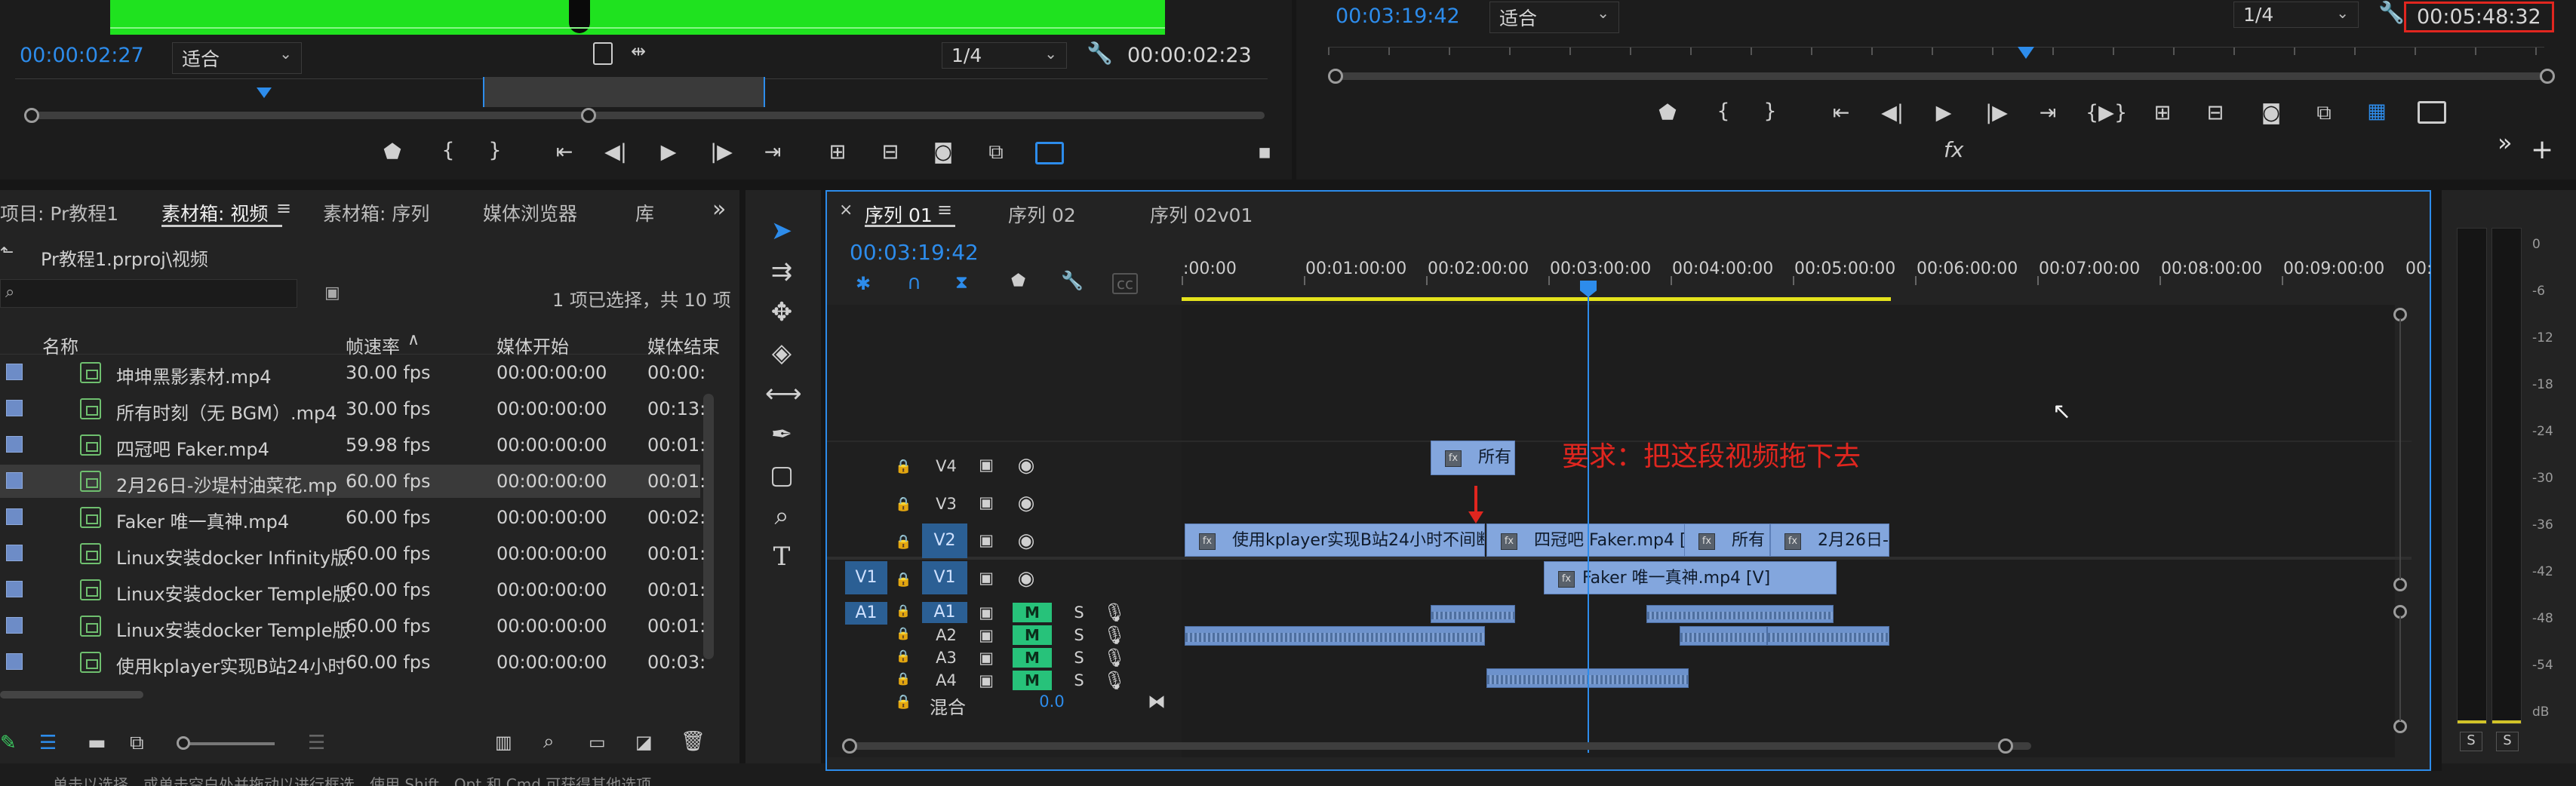 This screenshot has height=786, width=2576. What do you see at coordinates (1049, 153) in the screenshot?
I see `safe-margins-icon` at bounding box center [1049, 153].